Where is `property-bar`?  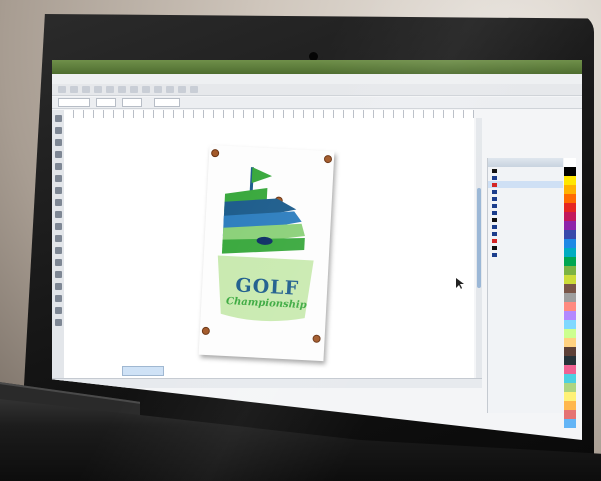
property-bar is located at coordinates (317, 103).